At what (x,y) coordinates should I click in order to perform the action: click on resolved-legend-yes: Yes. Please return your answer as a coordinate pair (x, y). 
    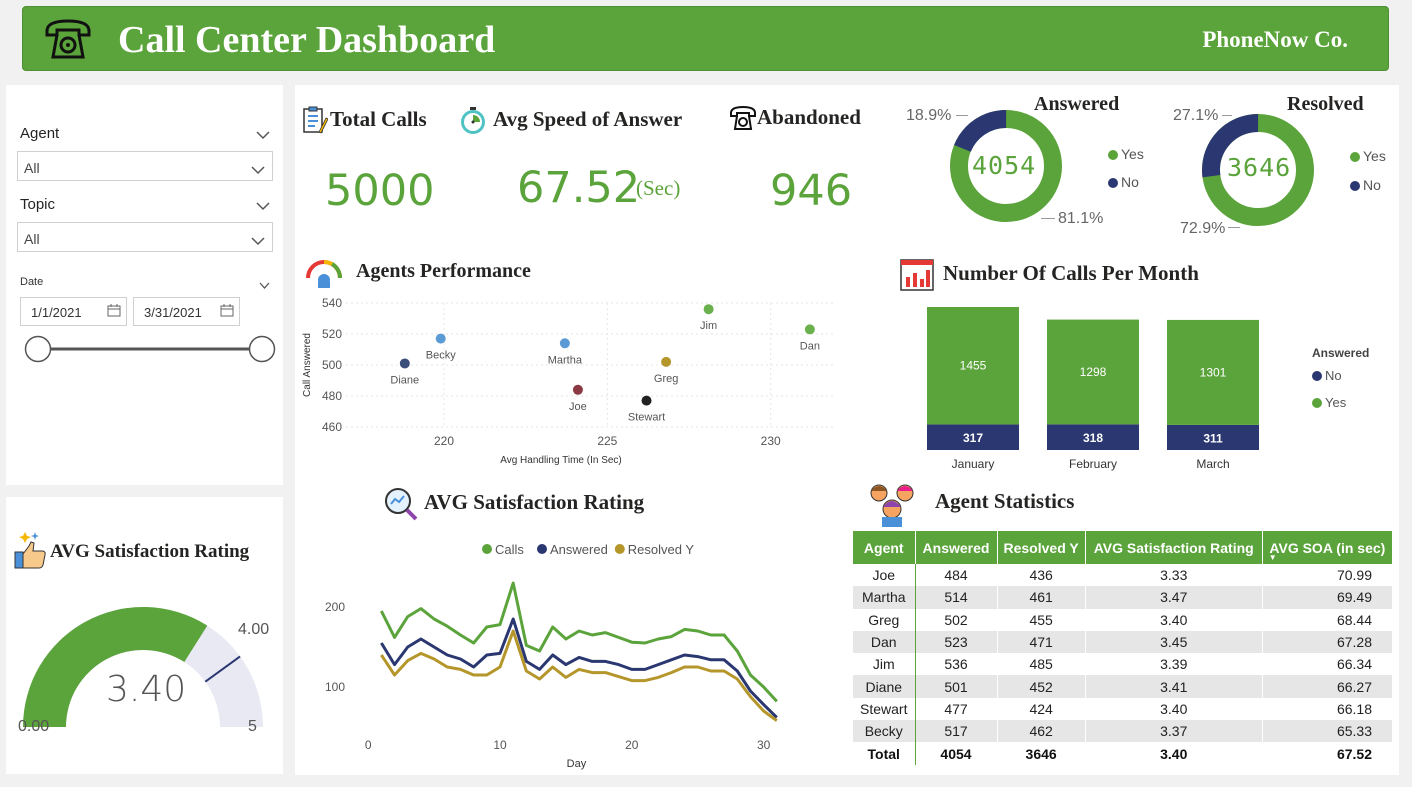
    Looking at the image, I should click on (1368, 156).